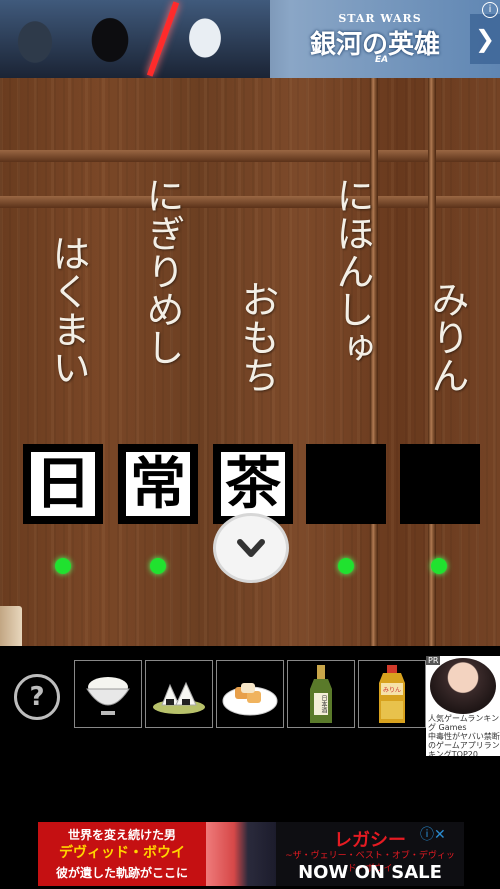 The height and width of the screenshot is (889, 500). What do you see at coordinates (391, 690) in the screenshot?
I see `mirin-label: みりん` at bounding box center [391, 690].